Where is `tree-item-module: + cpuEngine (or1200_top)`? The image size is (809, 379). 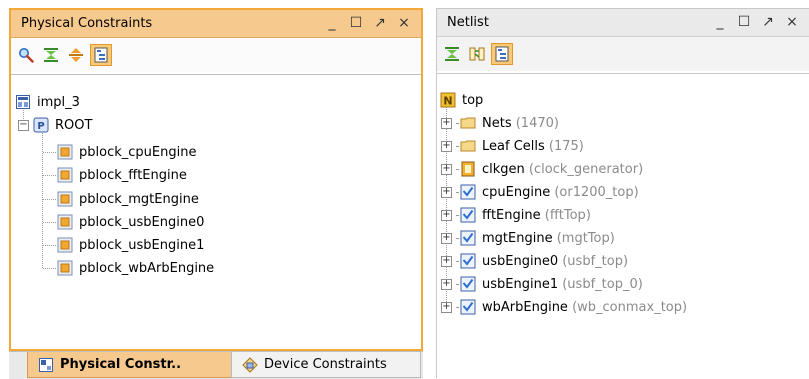 tree-item-module: + cpuEngine (or1200_top) is located at coordinates (540, 192).